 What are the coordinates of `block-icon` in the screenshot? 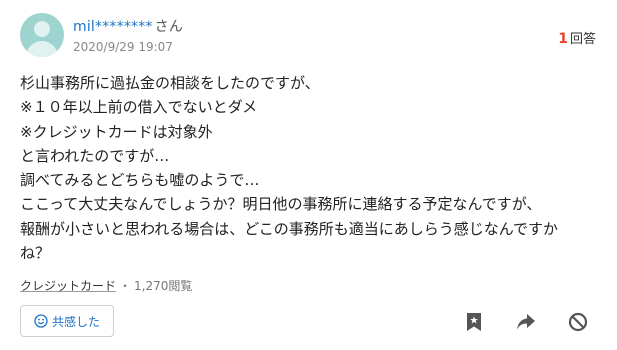 It's located at (578, 322).